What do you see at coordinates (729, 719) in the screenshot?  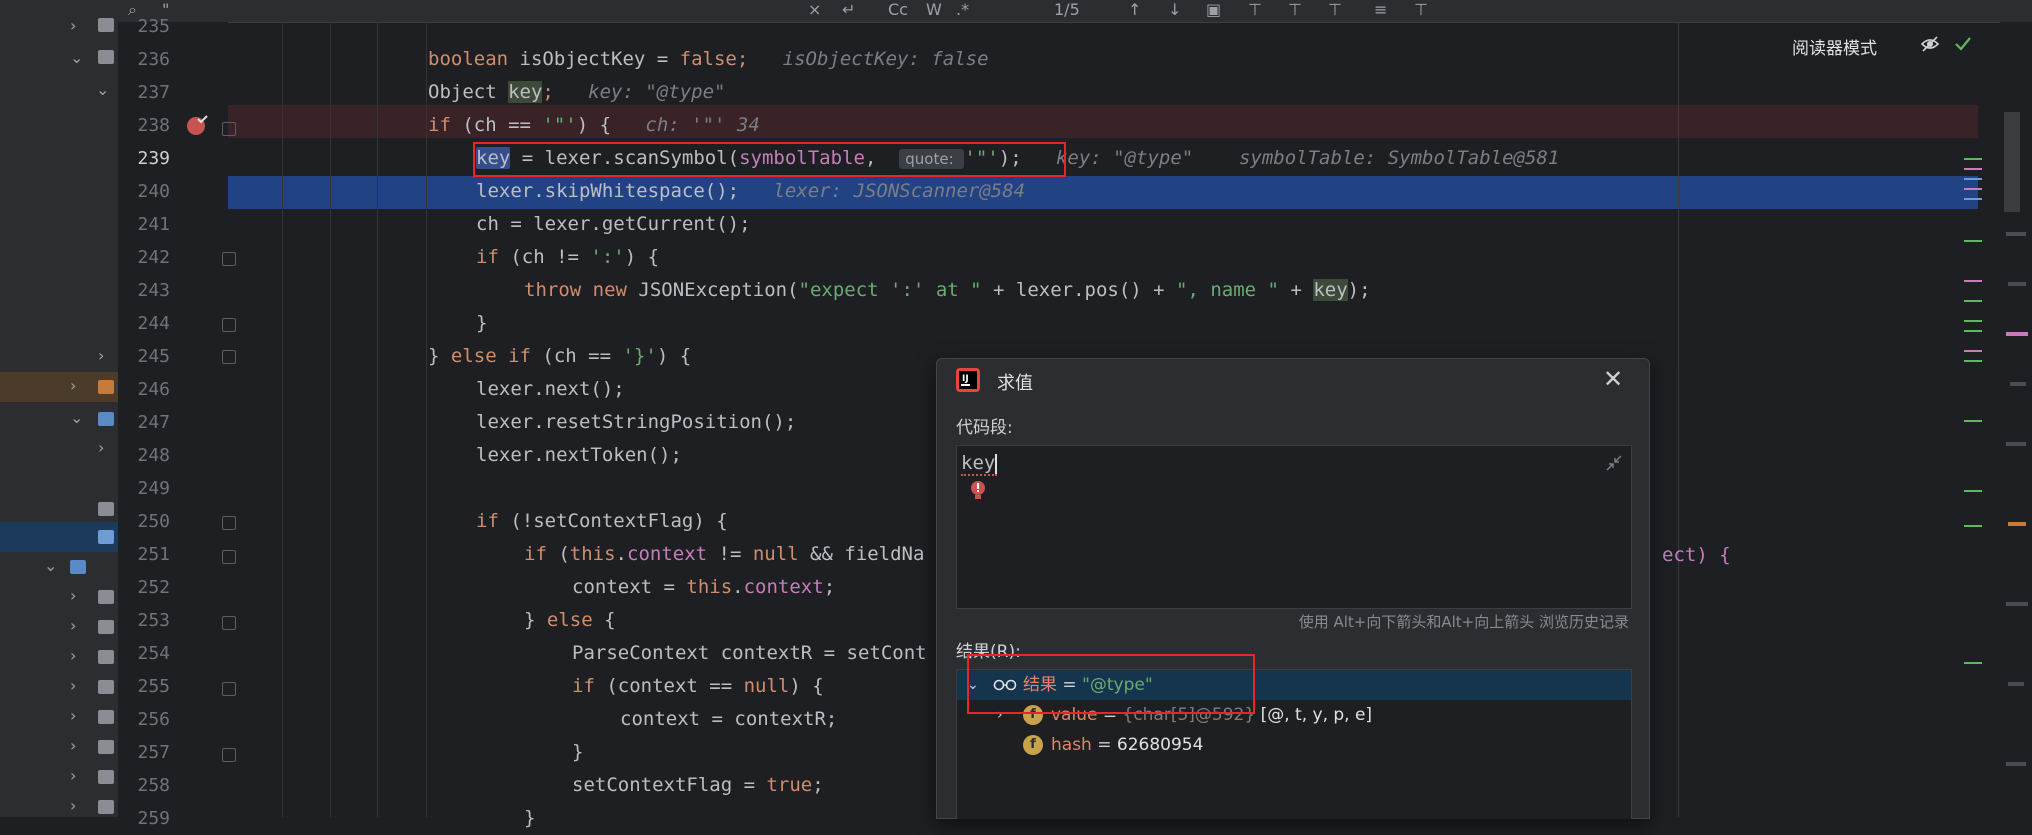 I see `code-token: context = contextR;` at bounding box center [729, 719].